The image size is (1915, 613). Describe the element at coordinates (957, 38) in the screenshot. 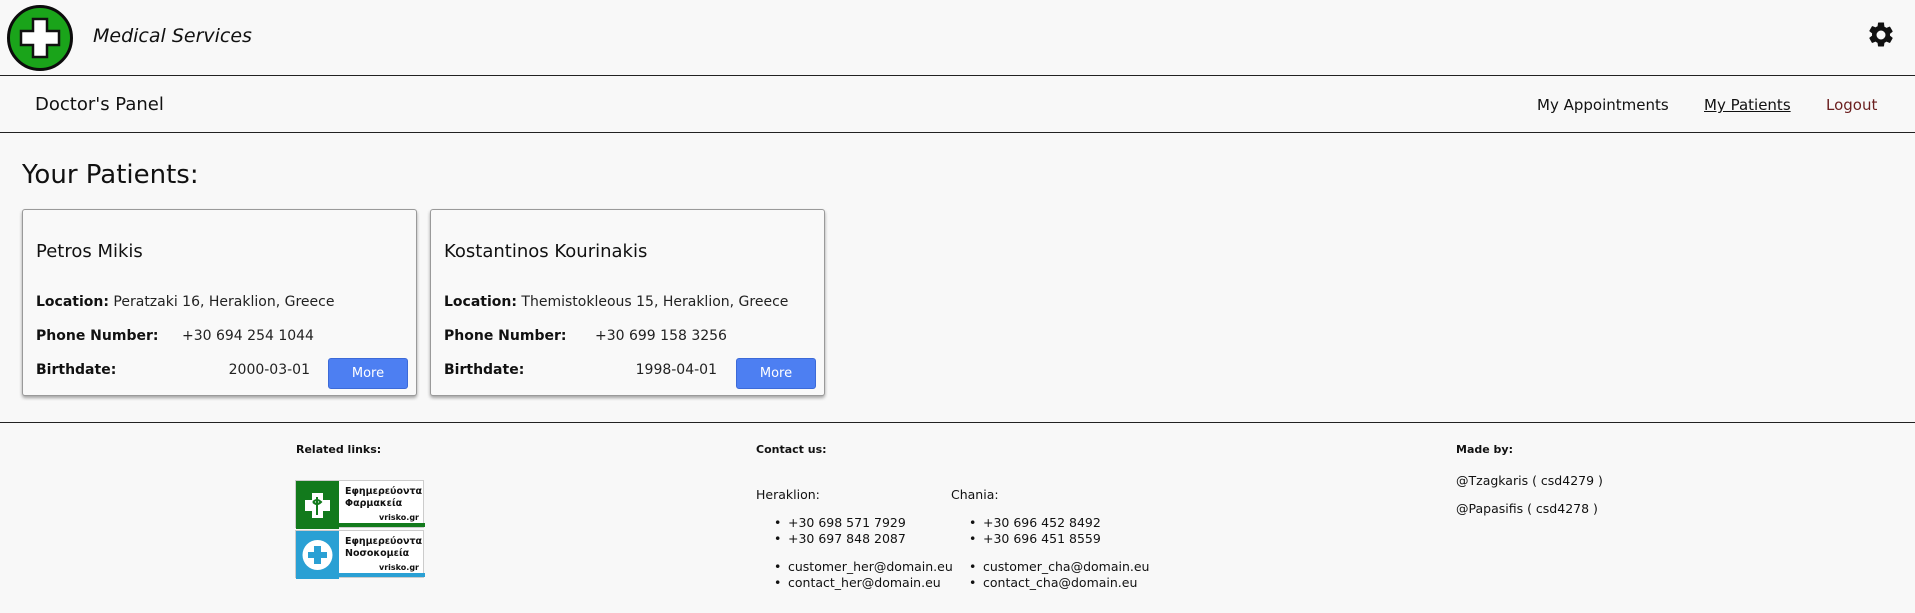

I see `top-bar: Medical Services` at that location.